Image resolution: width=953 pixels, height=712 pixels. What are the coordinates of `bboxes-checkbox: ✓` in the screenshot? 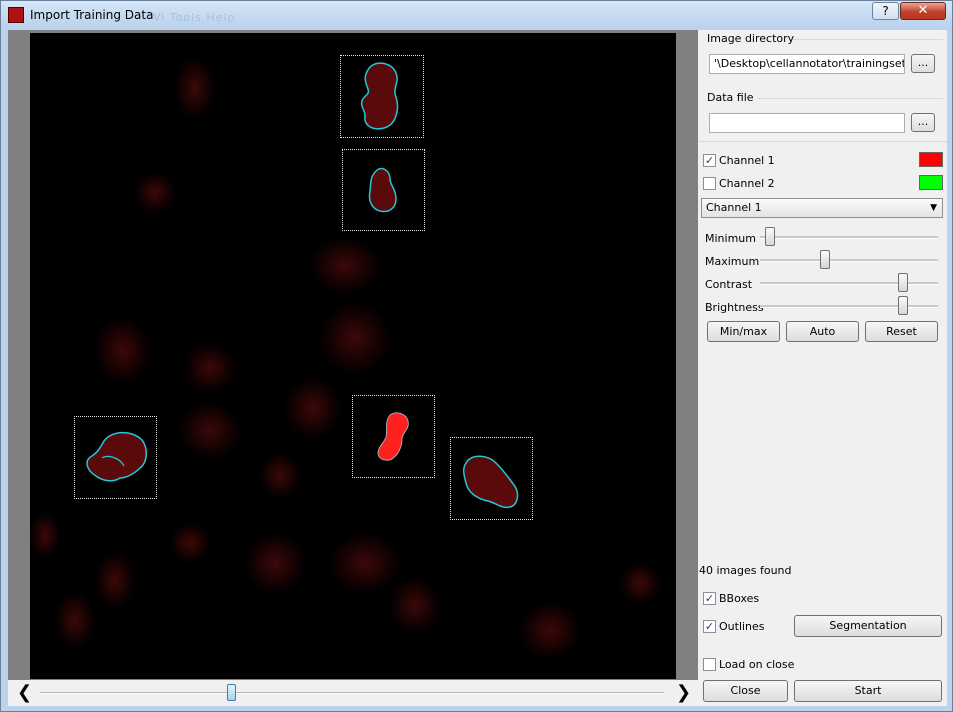 It's located at (709, 598).